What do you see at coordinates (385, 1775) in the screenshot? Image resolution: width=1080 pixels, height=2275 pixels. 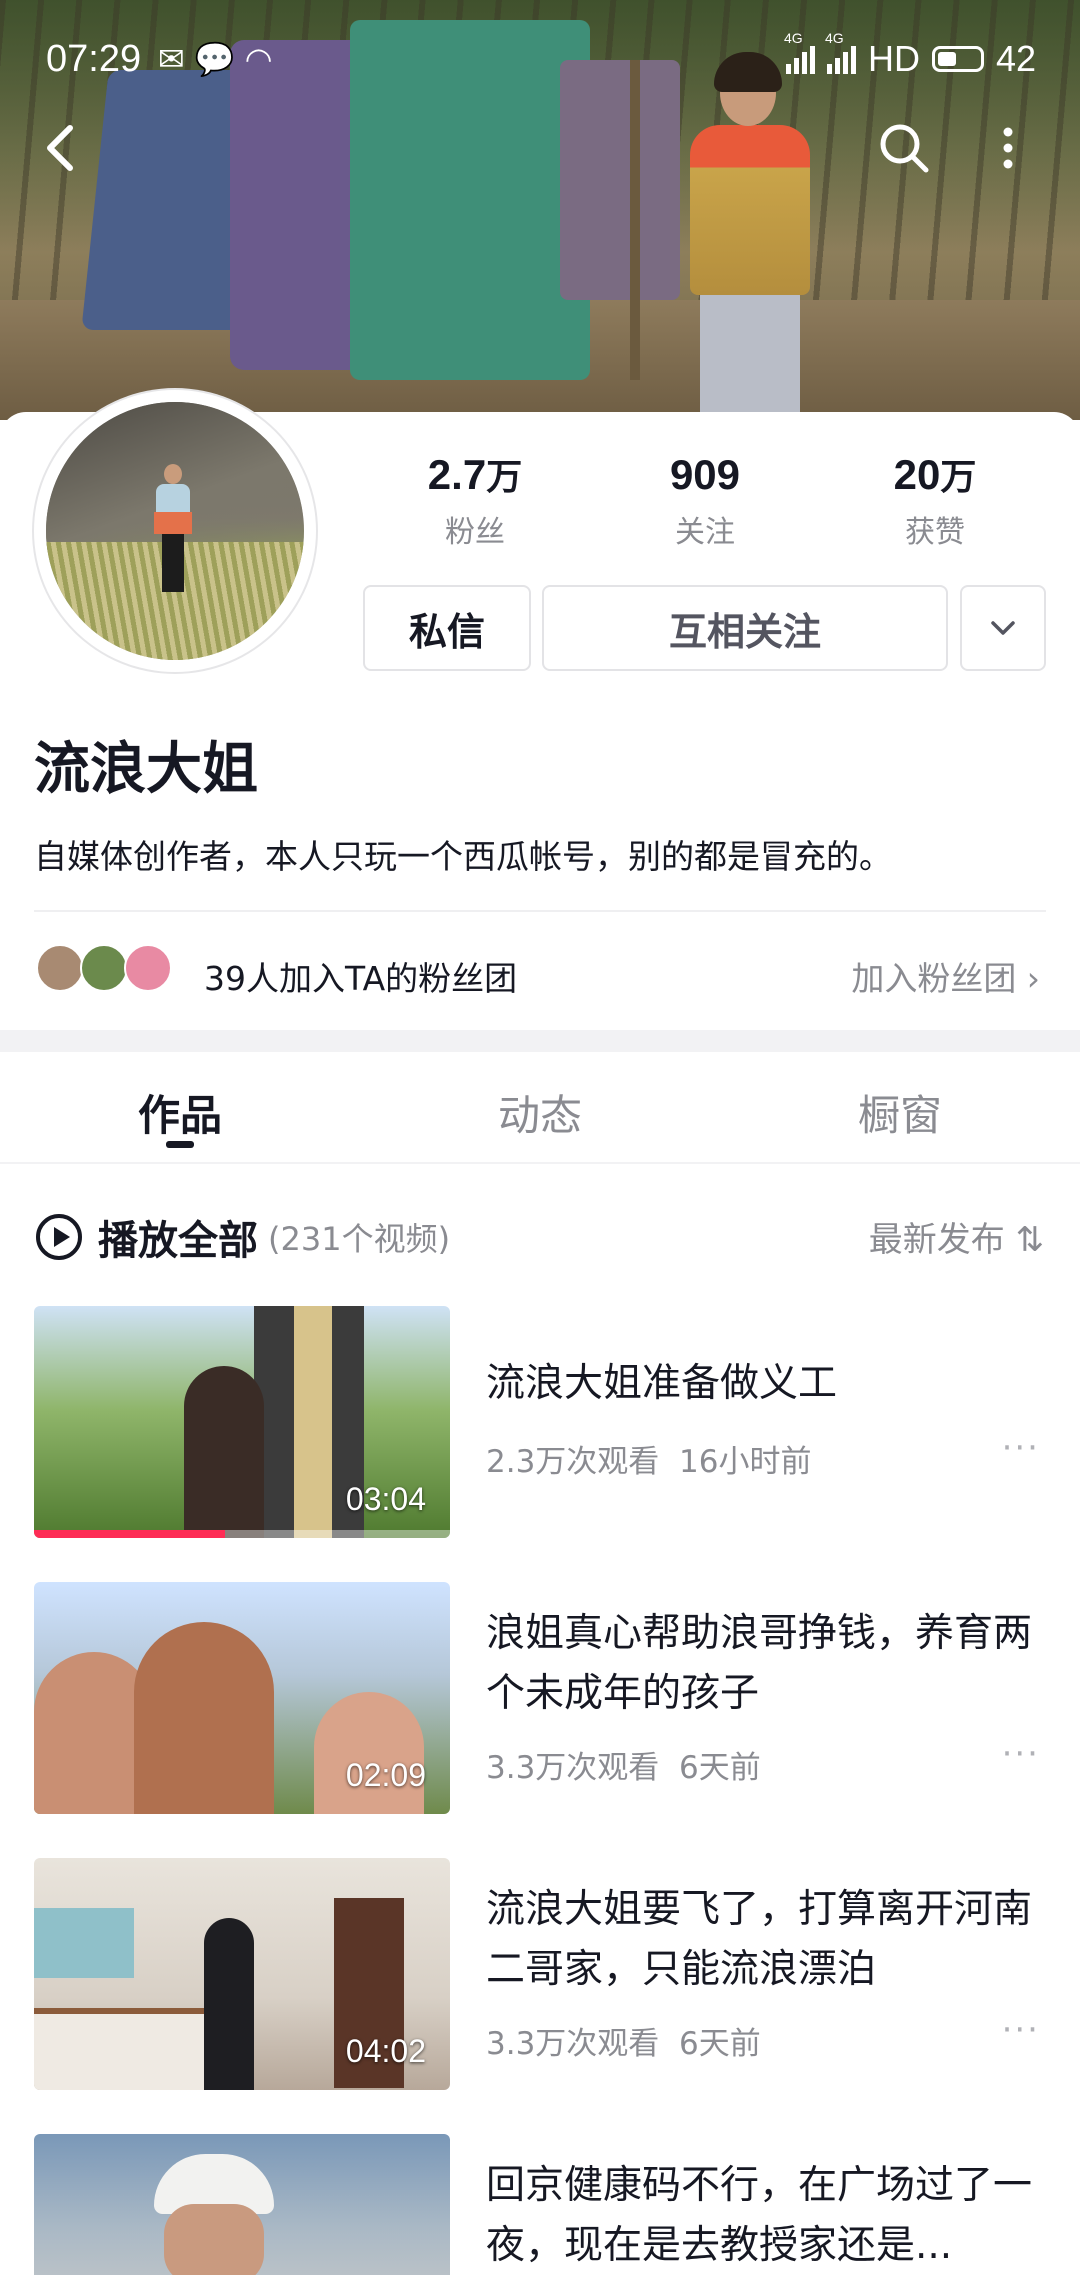 I see `video-duration: 02:09` at bounding box center [385, 1775].